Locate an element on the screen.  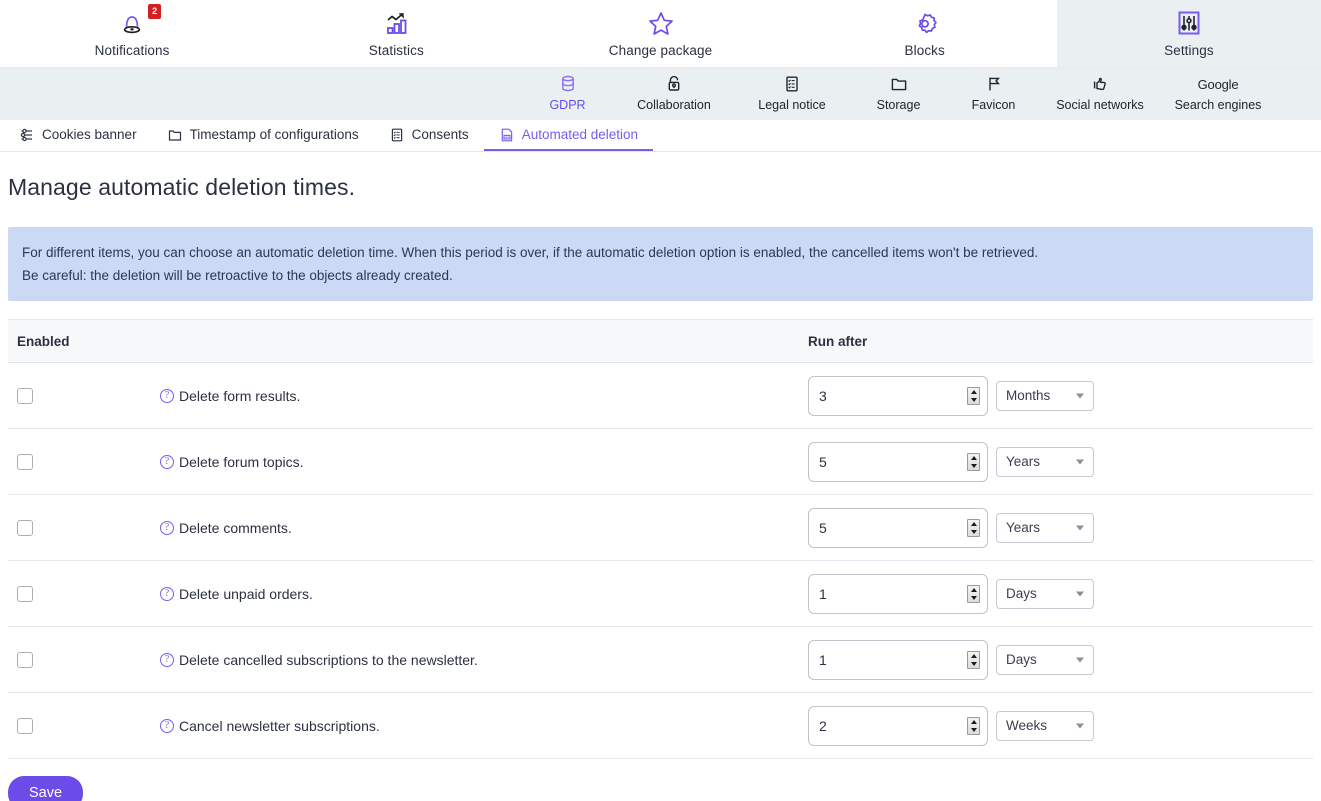
subnav-item-legal-notice: Legal notice is located at coordinates (792, 94).